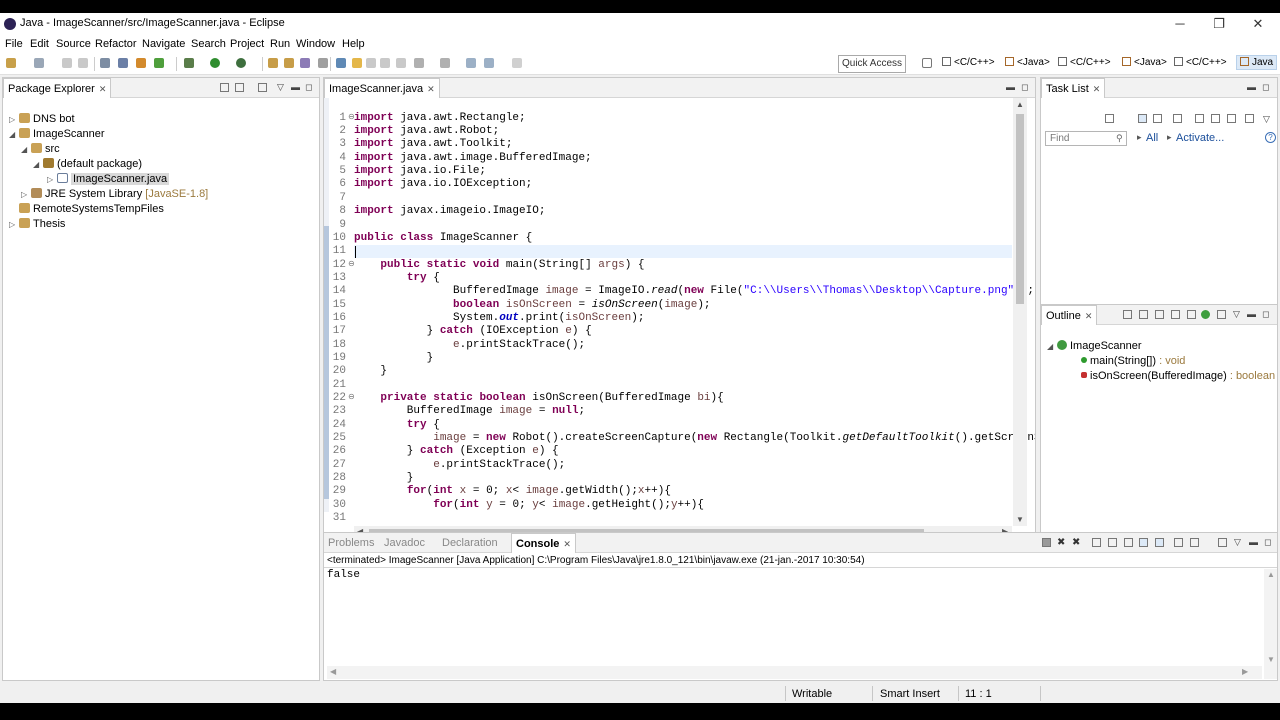 The width and height of the screenshot is (1280, 720). What do you see at coordinates (1061, 542) in the screenshot?
I see `remove-launch-icon: ✖` at bounding box center [1061, 542].